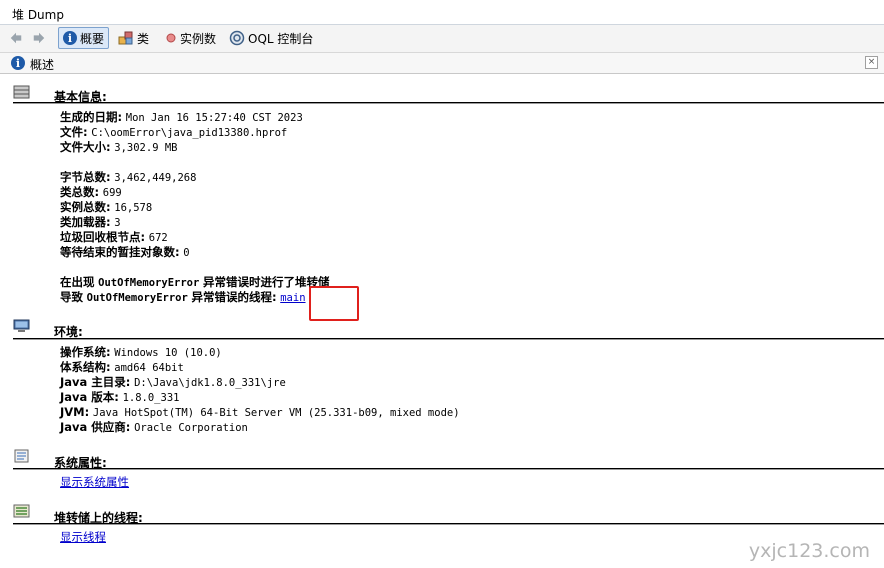 The width and height of the screenshot is (884, 568). I want to click on tab-summary: i 概要, so click(84, 38).